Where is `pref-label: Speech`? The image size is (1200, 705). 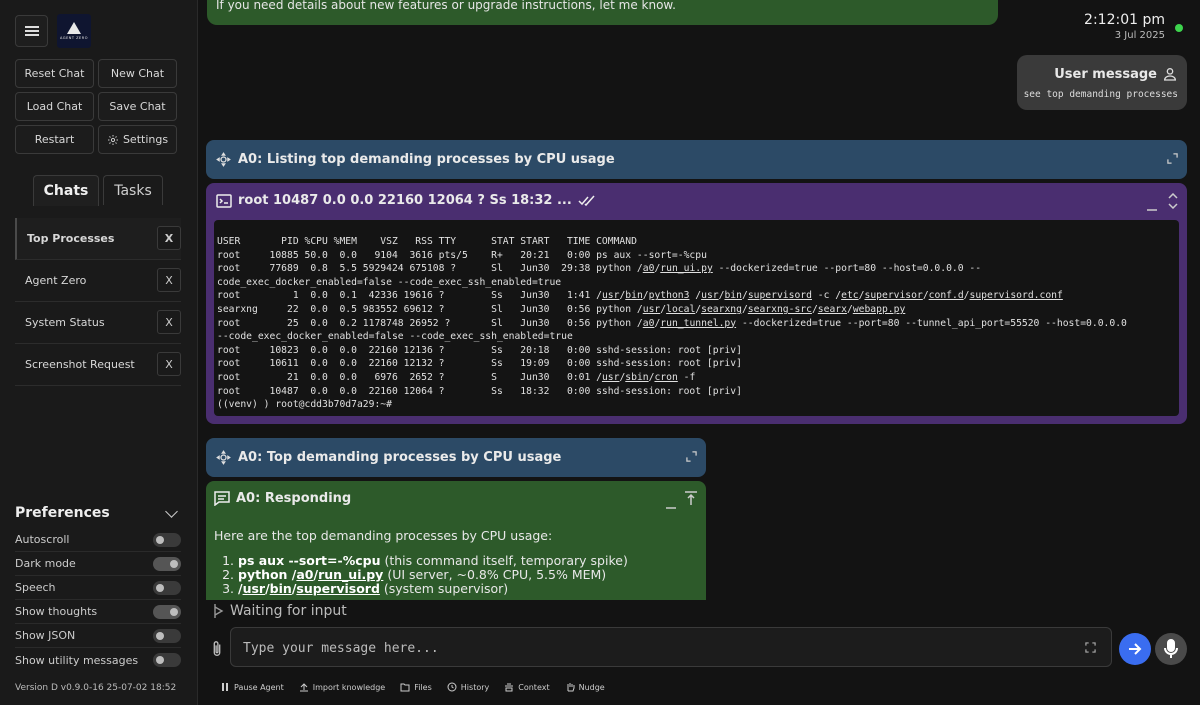
pref-label: Speech is located at coordinates (35, 587).